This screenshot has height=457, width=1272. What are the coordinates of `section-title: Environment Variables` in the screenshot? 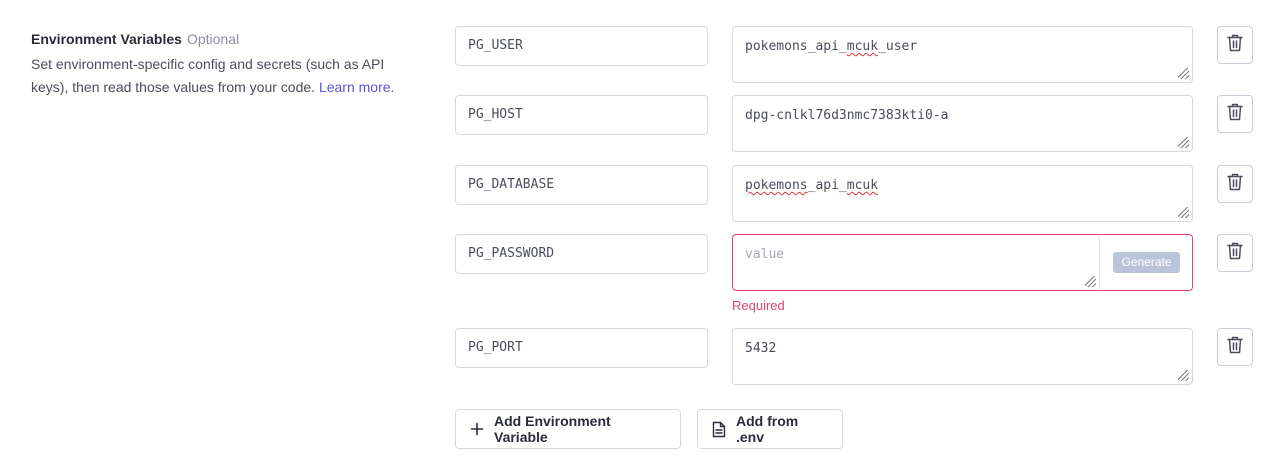 It's located at (106, 39).